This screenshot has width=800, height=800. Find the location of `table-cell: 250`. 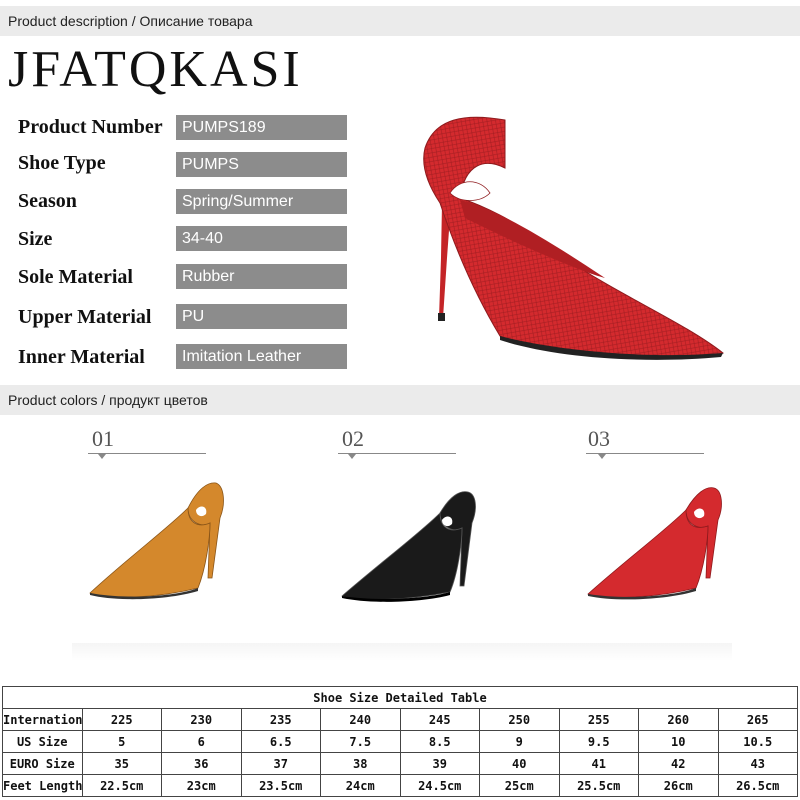

table-cell: 250 is located at coordinates (519, 719).